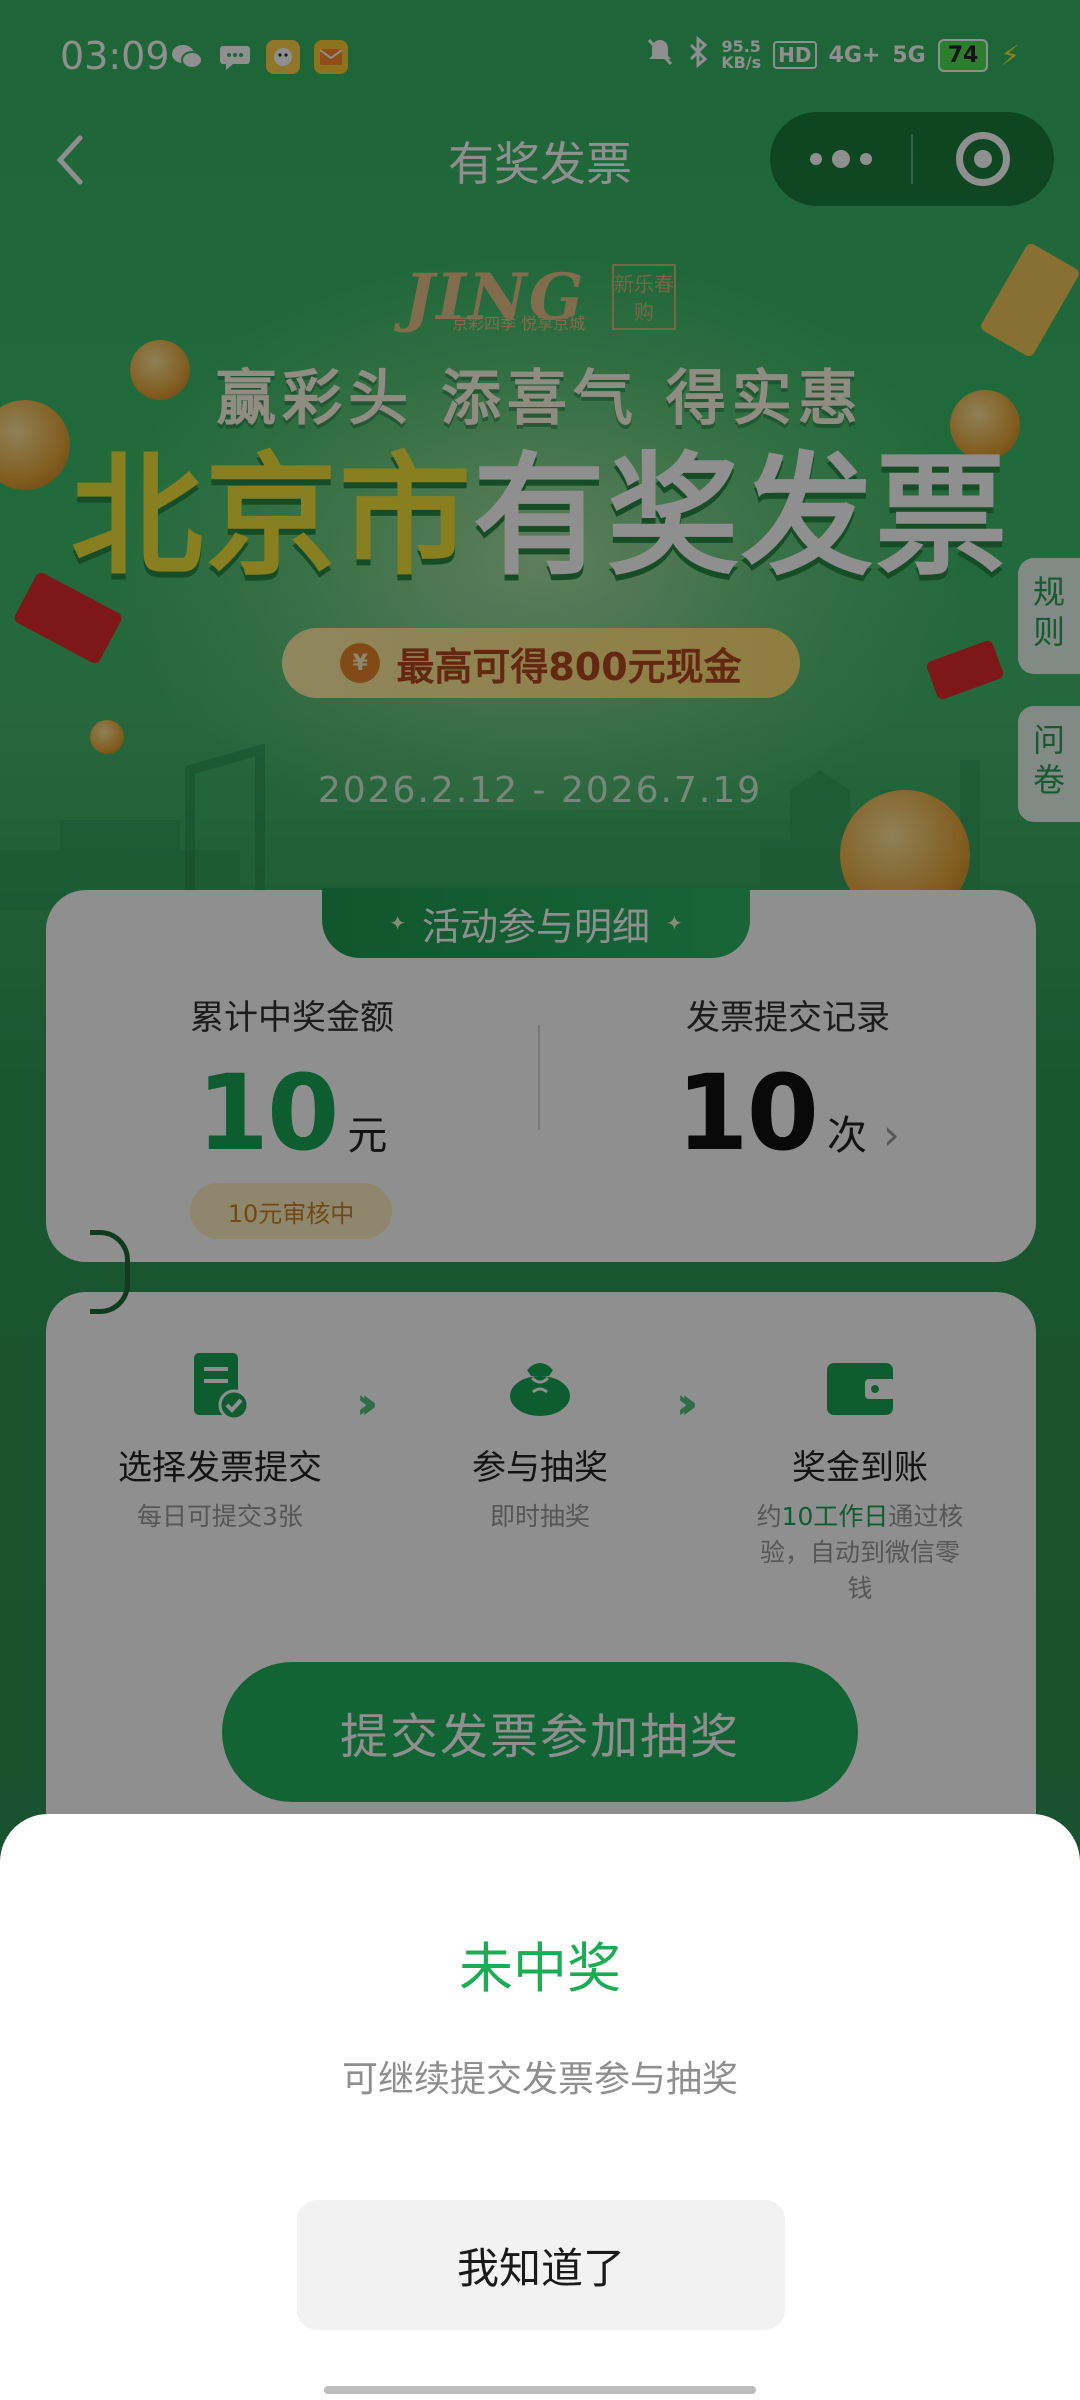 The width and height of the screenshot is (1080, 2400). I want to click on acknowledge-button: 我知道了, so click(541, 2265).